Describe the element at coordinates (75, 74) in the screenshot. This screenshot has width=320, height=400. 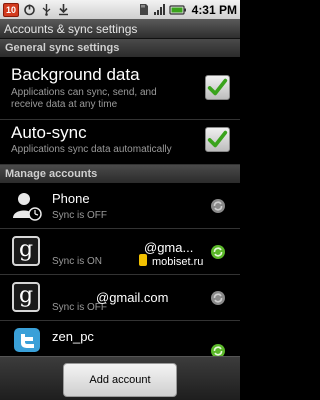
I see `setting-title: Background data` at that location.